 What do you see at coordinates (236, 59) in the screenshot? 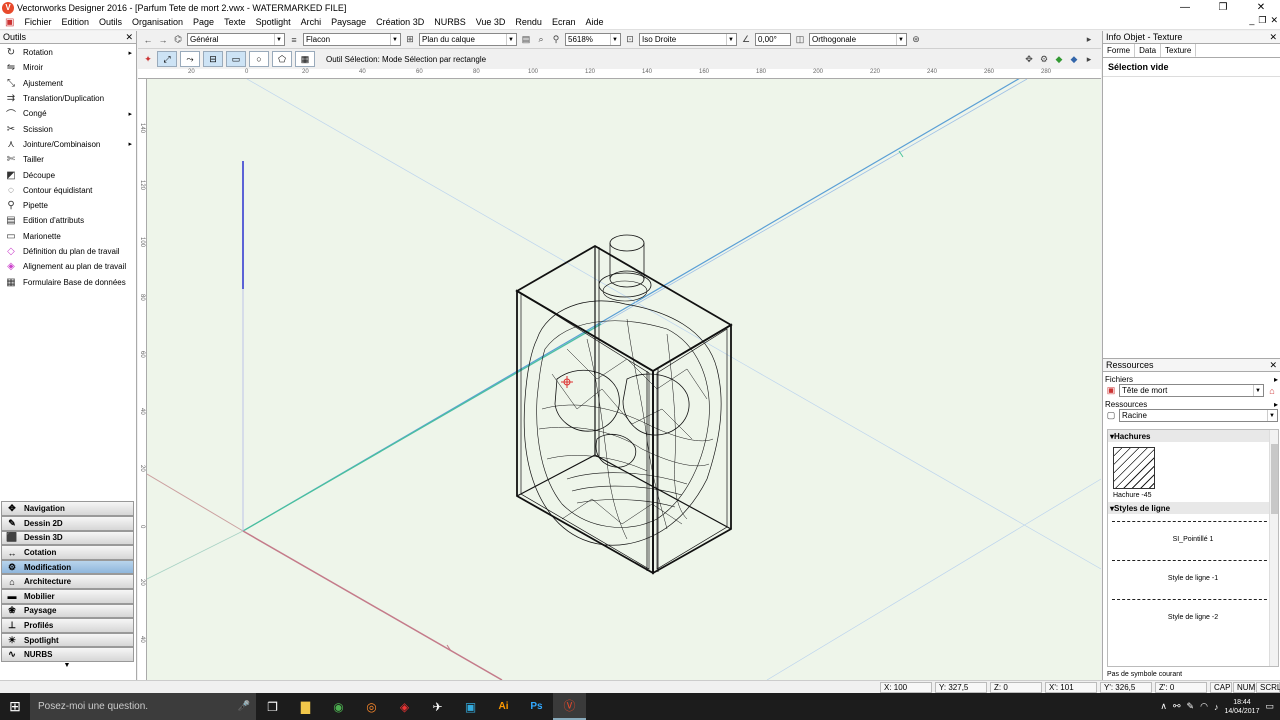
I see `rectangle-mode-button: ▭` at bounding box center [236, 59].